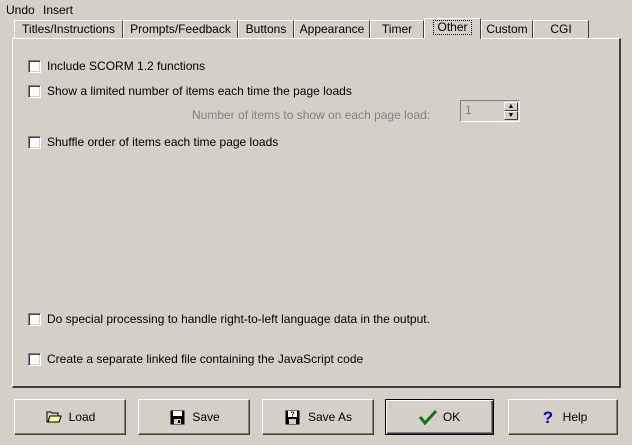 The height and width of the screenshot is (445, 632). I want to click on tab-other: Other, so click(452, 28).